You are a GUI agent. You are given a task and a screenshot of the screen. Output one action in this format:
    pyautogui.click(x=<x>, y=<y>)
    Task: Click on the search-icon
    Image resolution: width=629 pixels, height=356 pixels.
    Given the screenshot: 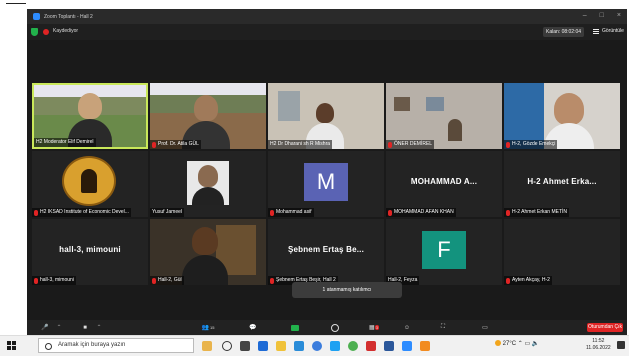 What is the action you would take?
    pyautogui.click(x=48, y=346)
    